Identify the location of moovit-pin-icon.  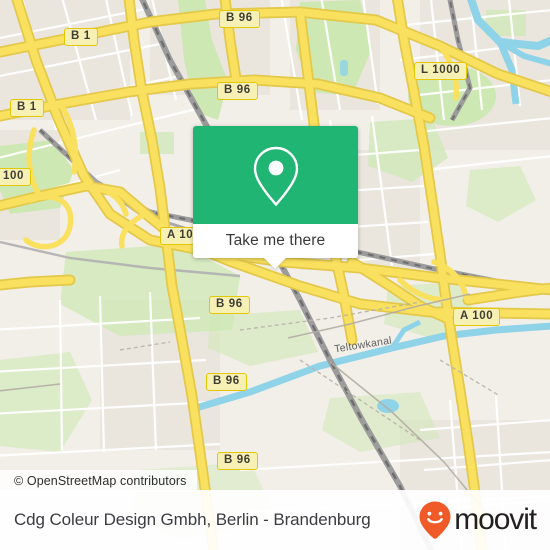
(435, 520).